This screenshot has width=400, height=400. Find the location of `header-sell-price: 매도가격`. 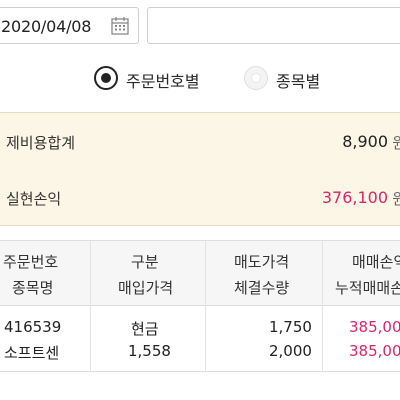

header-sell-price: 매도가격 is located at coordinates (262, 262).